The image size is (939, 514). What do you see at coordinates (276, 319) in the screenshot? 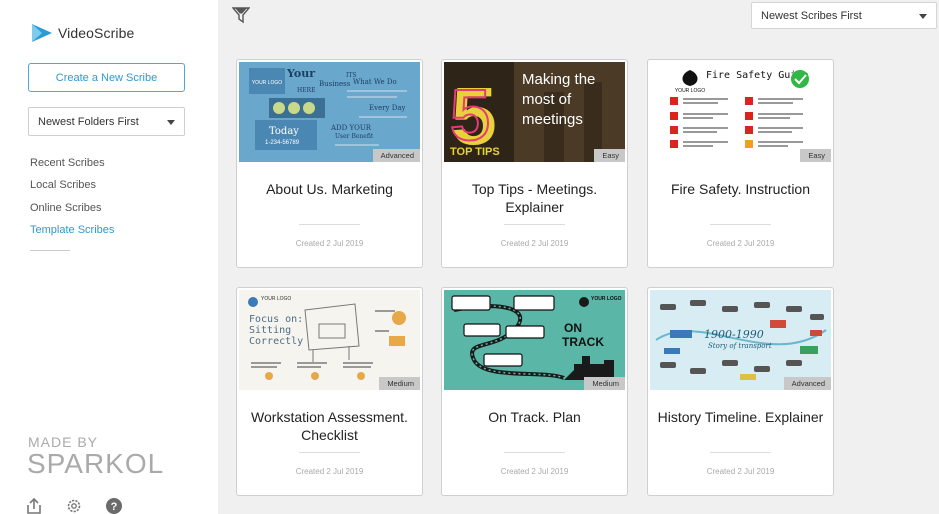
I see `thumb-text: Focus on:` at bounding box center [276, 319].